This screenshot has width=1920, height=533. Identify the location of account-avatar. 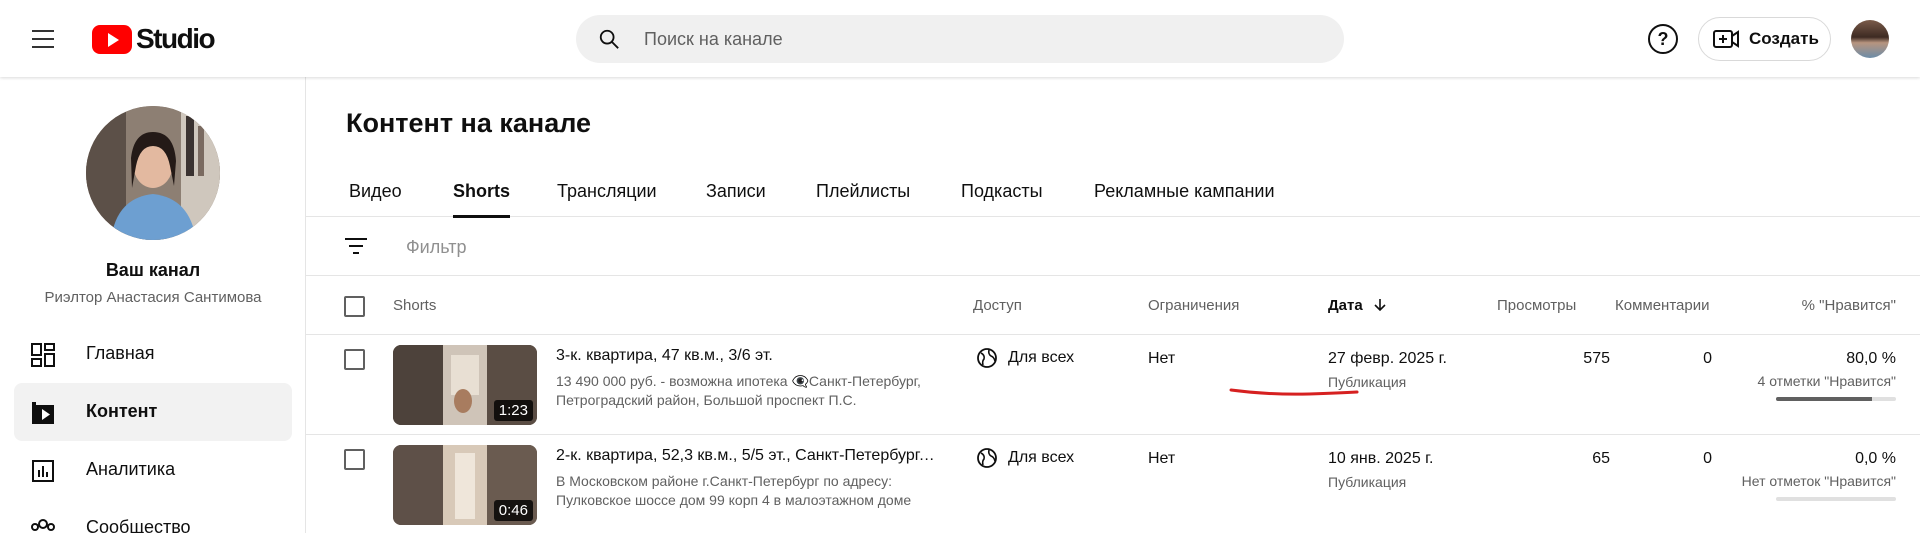
(1870, 39).